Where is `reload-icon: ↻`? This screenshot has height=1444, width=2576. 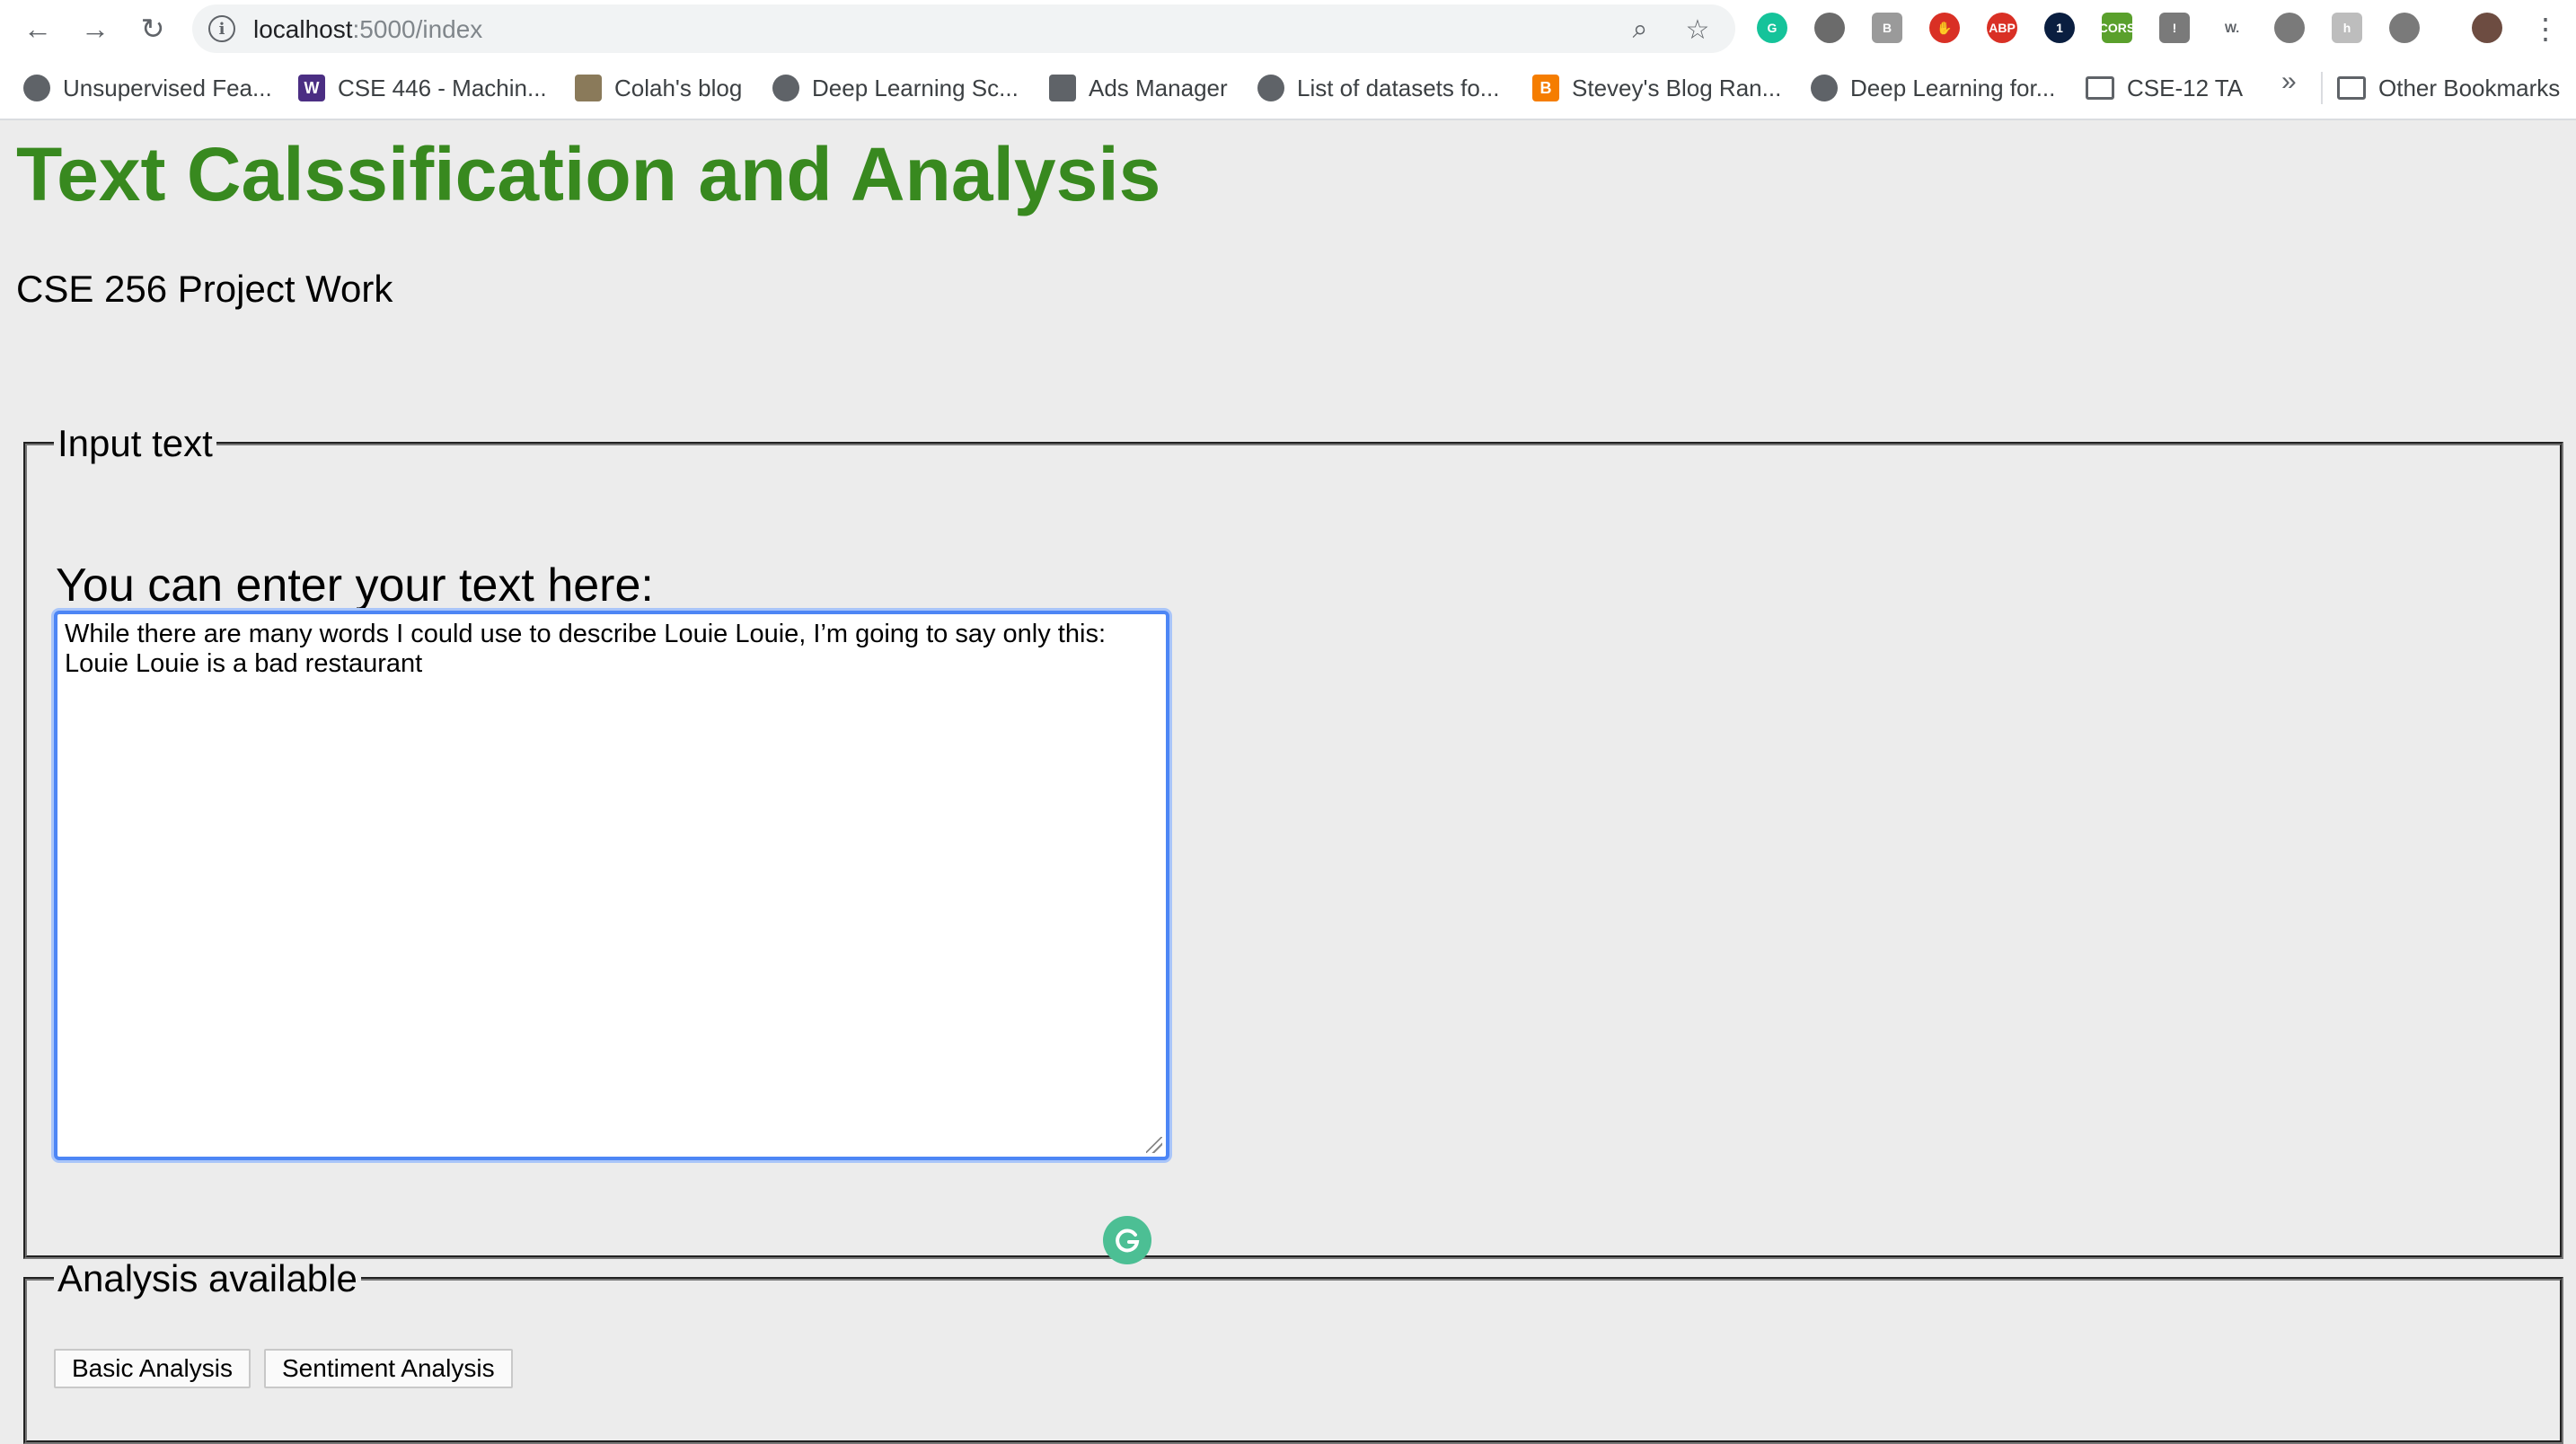 reload-icon: ↻ is located at coordinates (152, 28).